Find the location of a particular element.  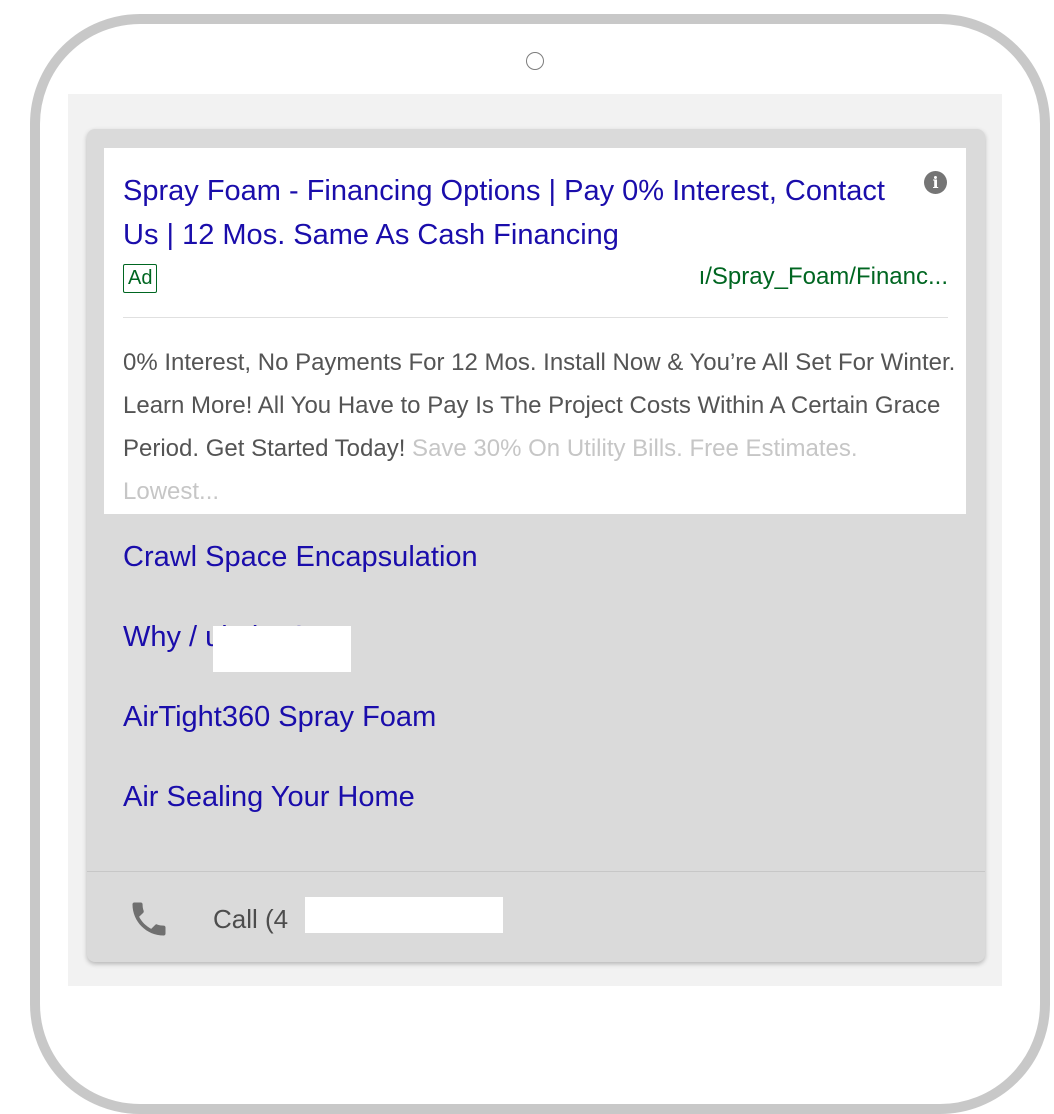

call-divider is located at coordinates (536, 871).